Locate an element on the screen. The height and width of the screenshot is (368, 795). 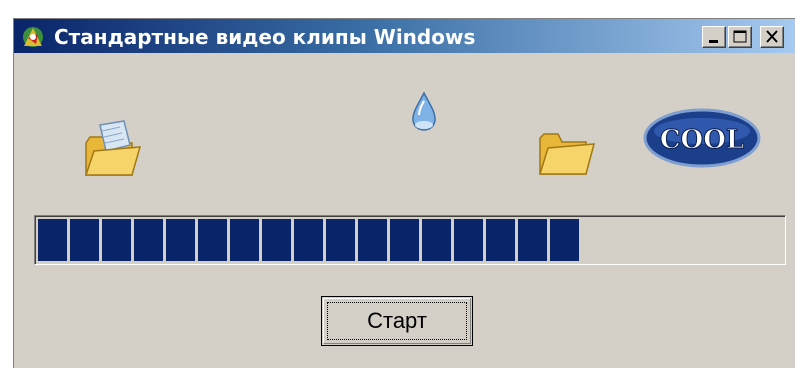
cool-logo-text: COOL is located at coordinates (702, 140).